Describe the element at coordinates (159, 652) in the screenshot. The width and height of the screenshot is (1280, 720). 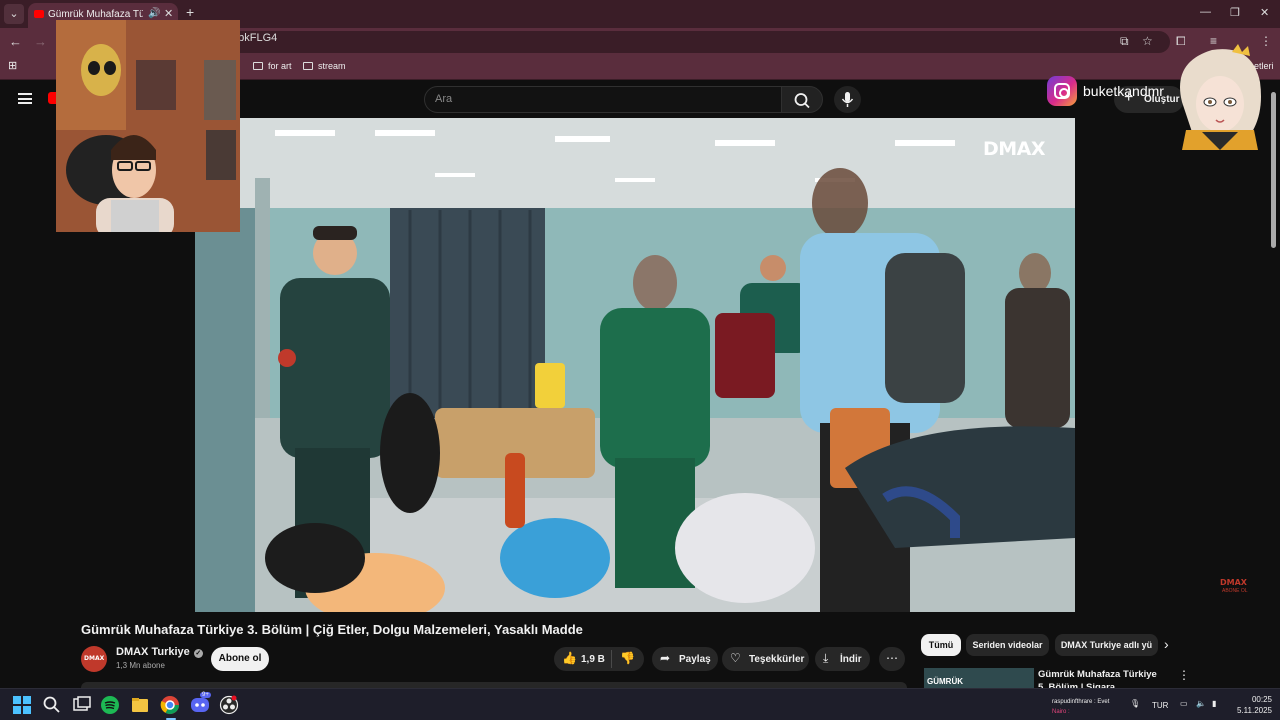
I see `channel-name: DMAX Turkiye ✓` at that location.